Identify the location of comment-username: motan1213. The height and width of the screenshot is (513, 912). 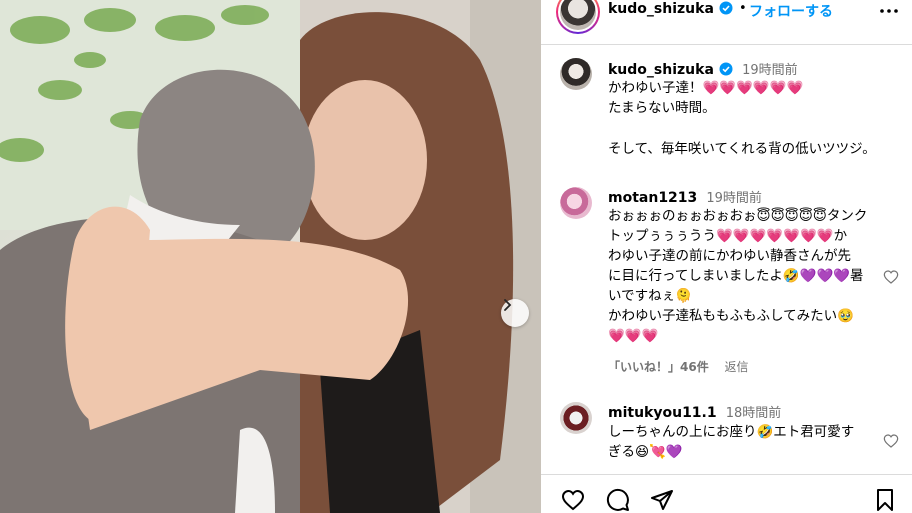
(652, 198).